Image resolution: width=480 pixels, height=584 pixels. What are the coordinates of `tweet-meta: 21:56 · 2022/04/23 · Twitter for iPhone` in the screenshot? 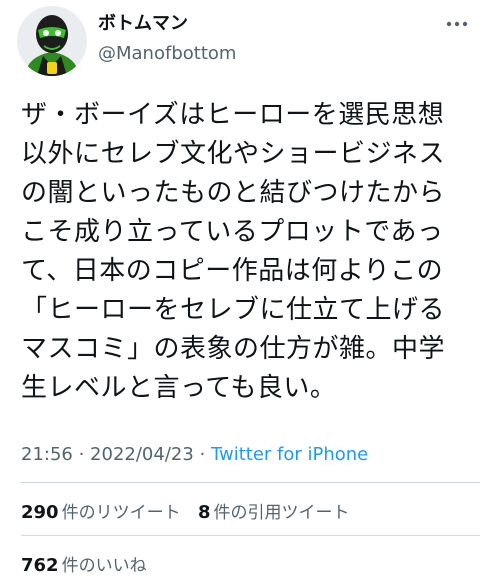 It's located at (194, 454).